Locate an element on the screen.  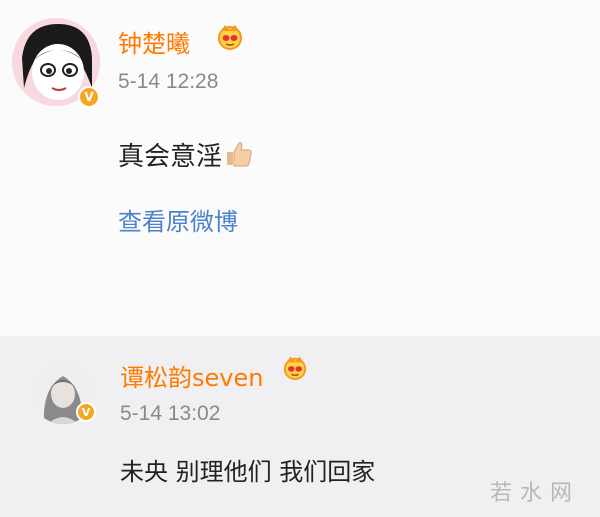
comment-text: 真会意淫 is located at coordinates (186, 154).